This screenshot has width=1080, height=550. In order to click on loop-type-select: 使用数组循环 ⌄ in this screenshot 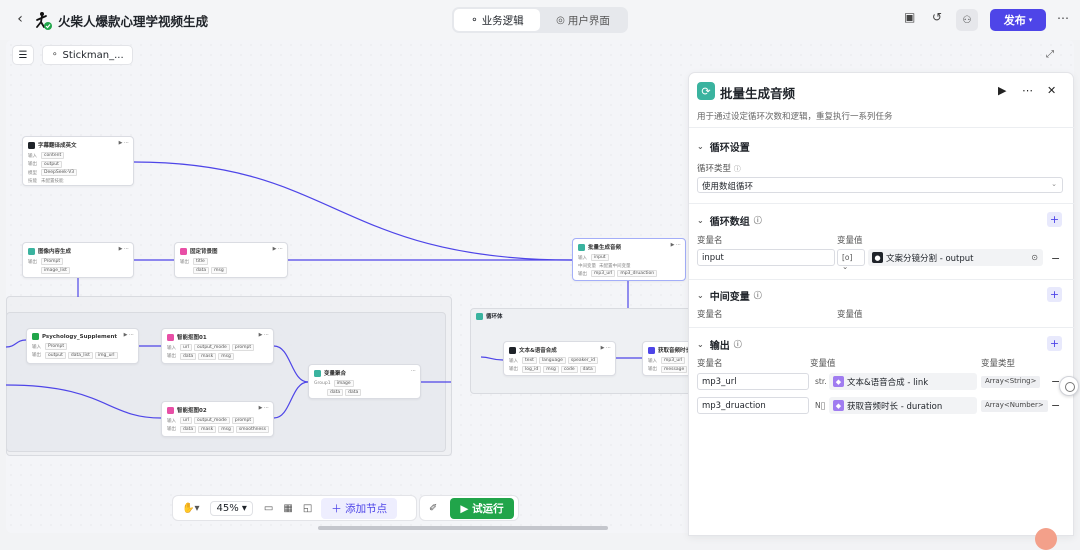, I will do `click(880, 185)`.